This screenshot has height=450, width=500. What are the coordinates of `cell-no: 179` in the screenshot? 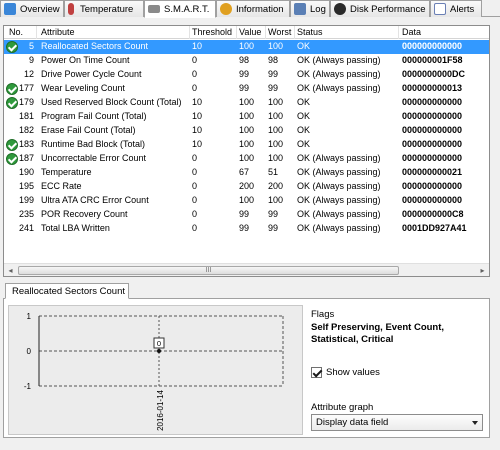 It's located at (26, 102).